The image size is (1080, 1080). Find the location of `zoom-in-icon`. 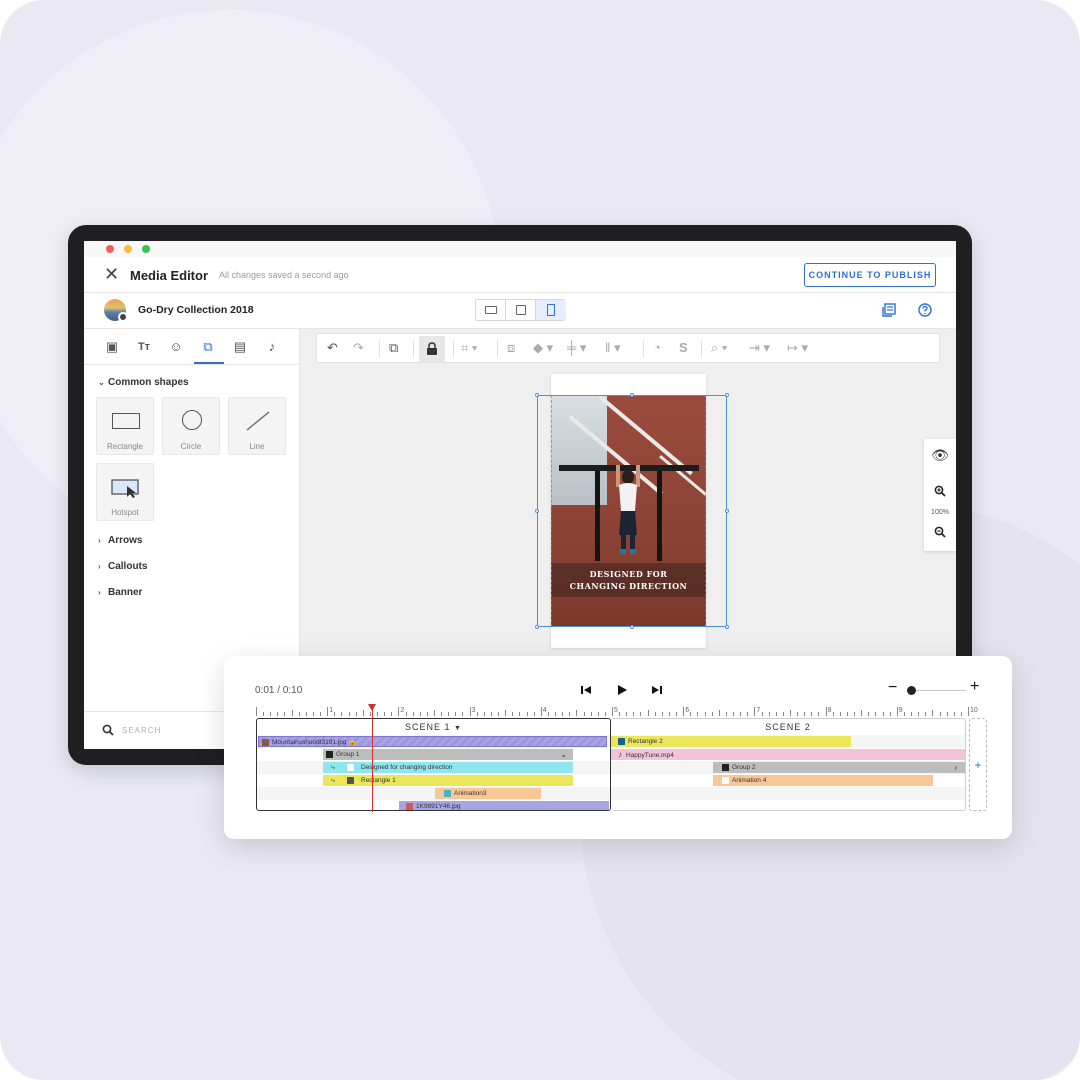

zoom-in-icon is located at coordinates (940, 491).